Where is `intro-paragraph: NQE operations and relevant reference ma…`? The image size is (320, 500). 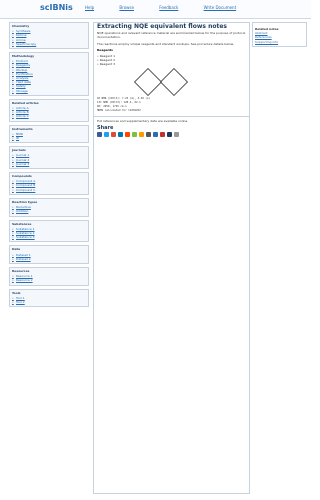 intro-paragraph: NQE operations and relevant reference ma… is located at coordinates (171, 35).